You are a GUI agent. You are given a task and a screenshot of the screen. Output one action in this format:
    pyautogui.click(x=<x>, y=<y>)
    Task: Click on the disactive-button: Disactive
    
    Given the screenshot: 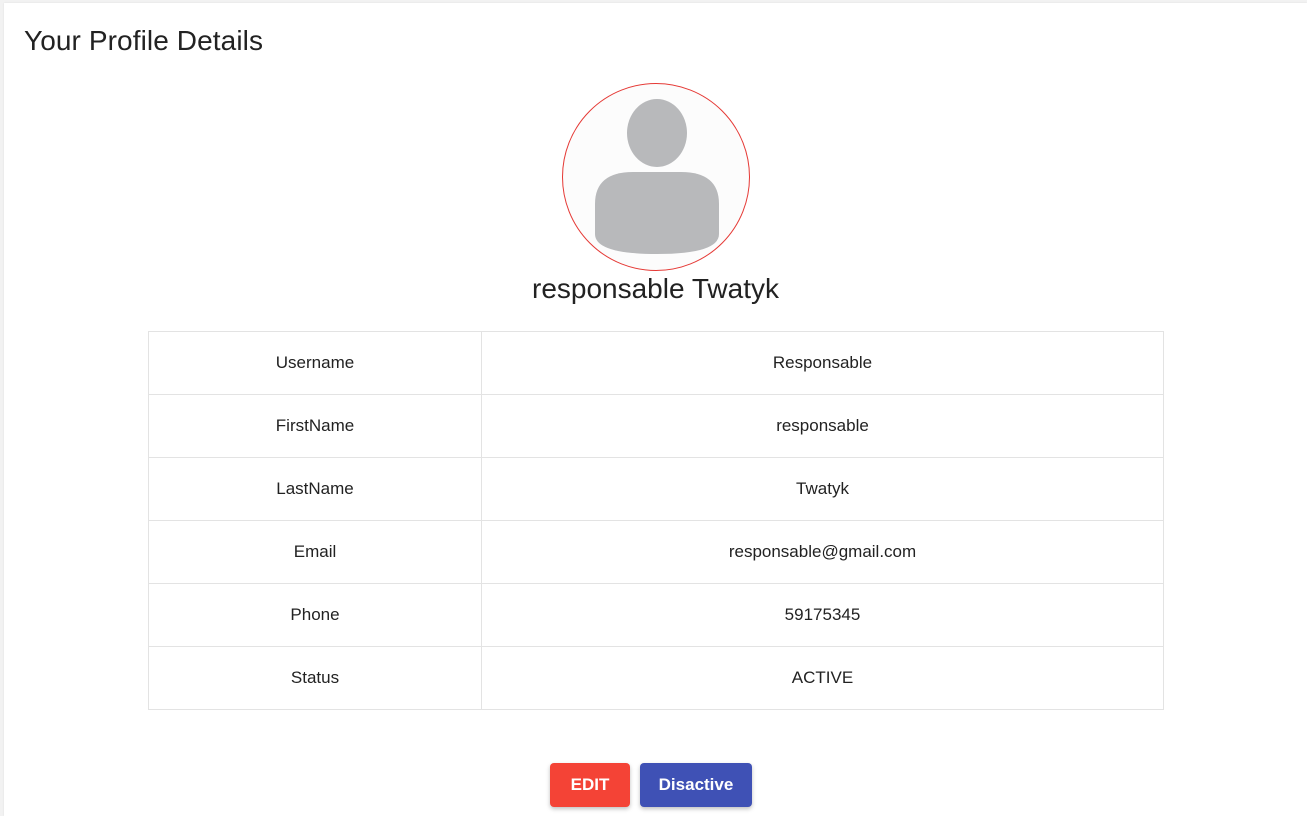 What is the action you would take?
    pyautogui.click(x=696, y=785)
    